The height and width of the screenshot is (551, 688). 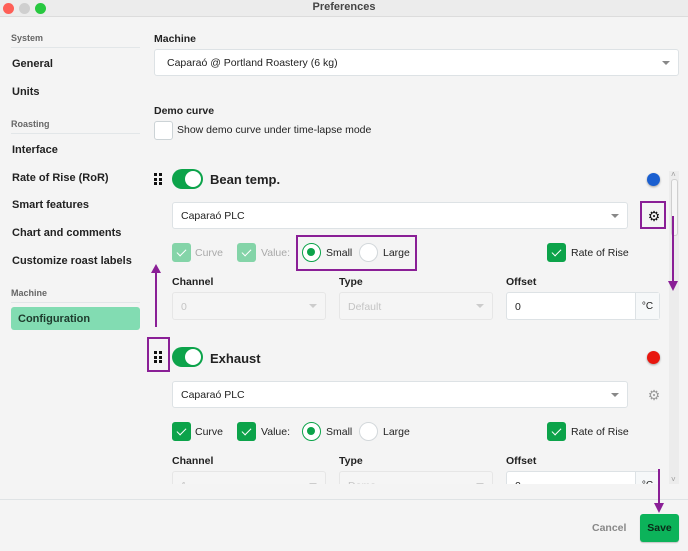 I want to click on exhaust-type-select: Demo, so click(x=416, y=477).